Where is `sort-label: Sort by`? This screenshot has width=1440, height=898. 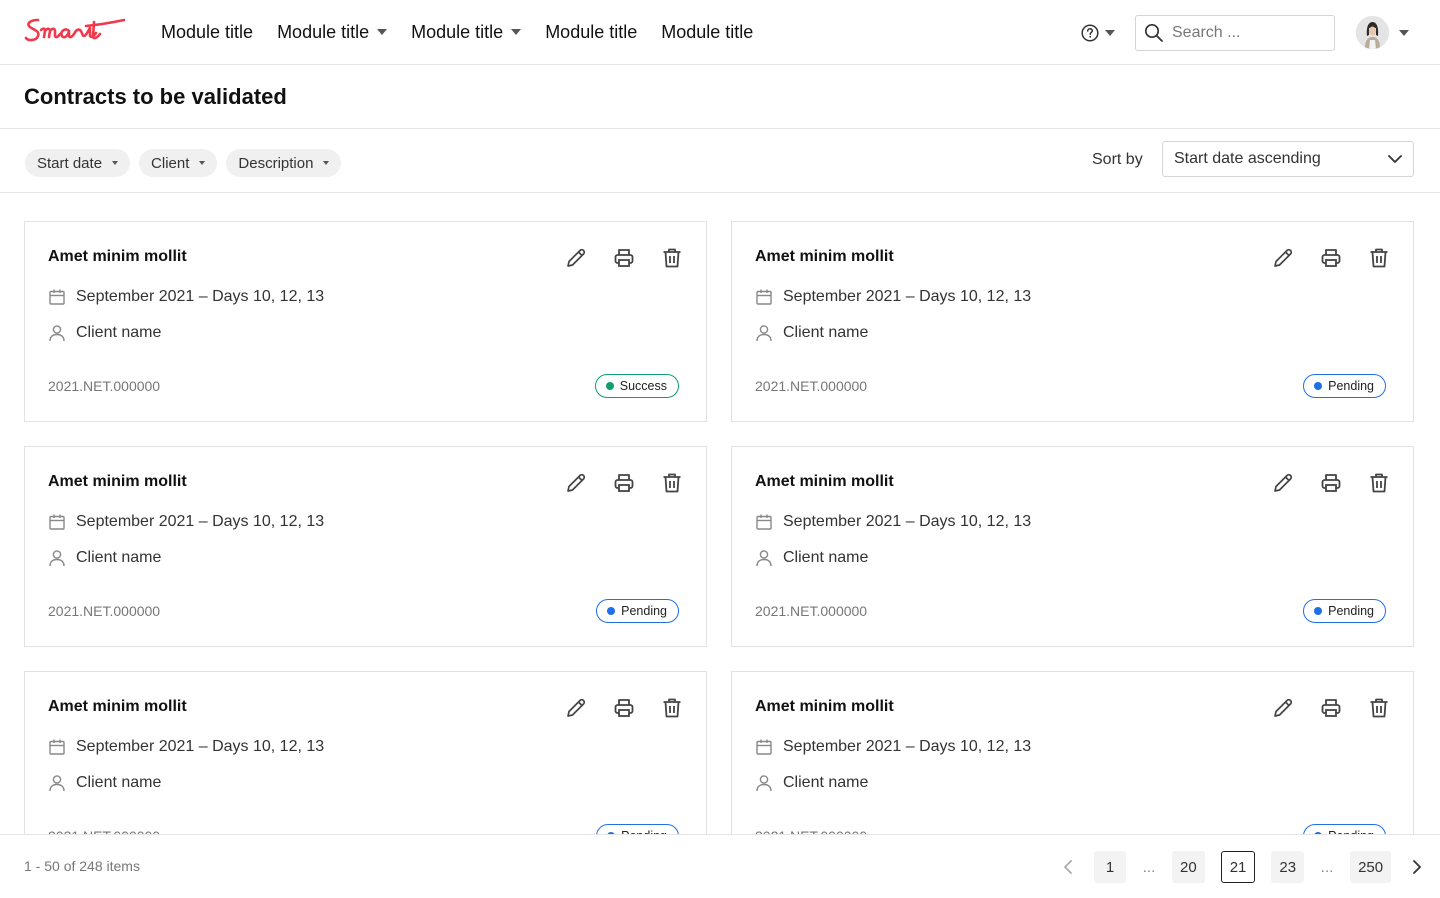 sort-label: Sort by is located at coordinates (1117, 159).